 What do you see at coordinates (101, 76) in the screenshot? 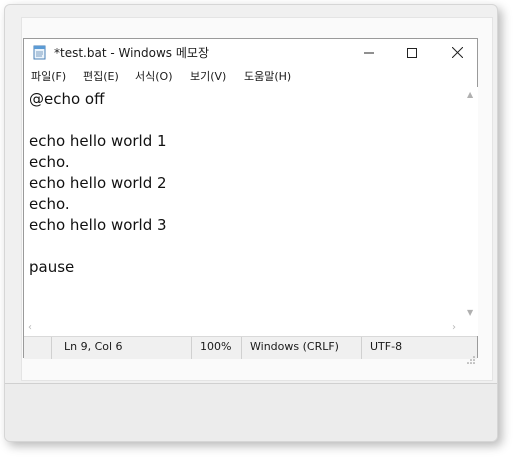
I see `menu-edit: 편집(E)` at bounding box center [101, 76].